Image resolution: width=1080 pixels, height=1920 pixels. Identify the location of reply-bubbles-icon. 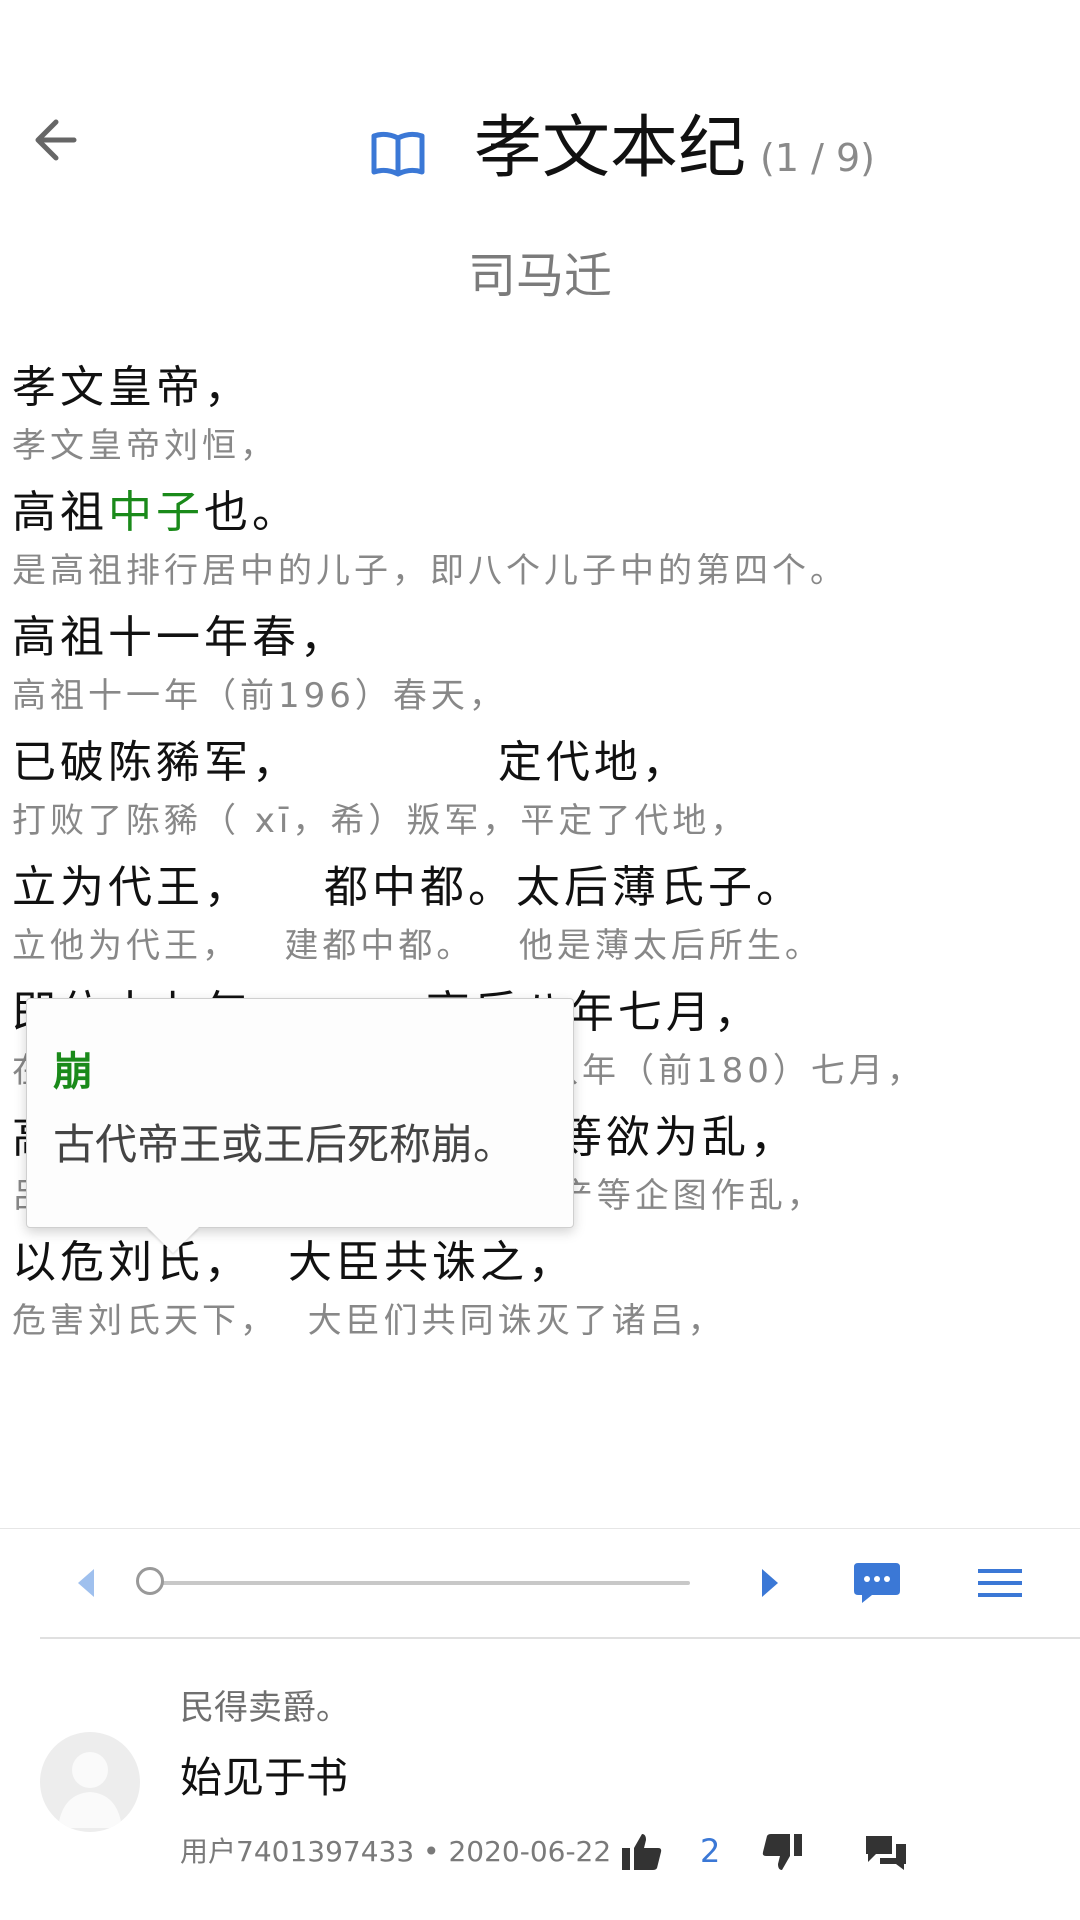
(886, 1853).